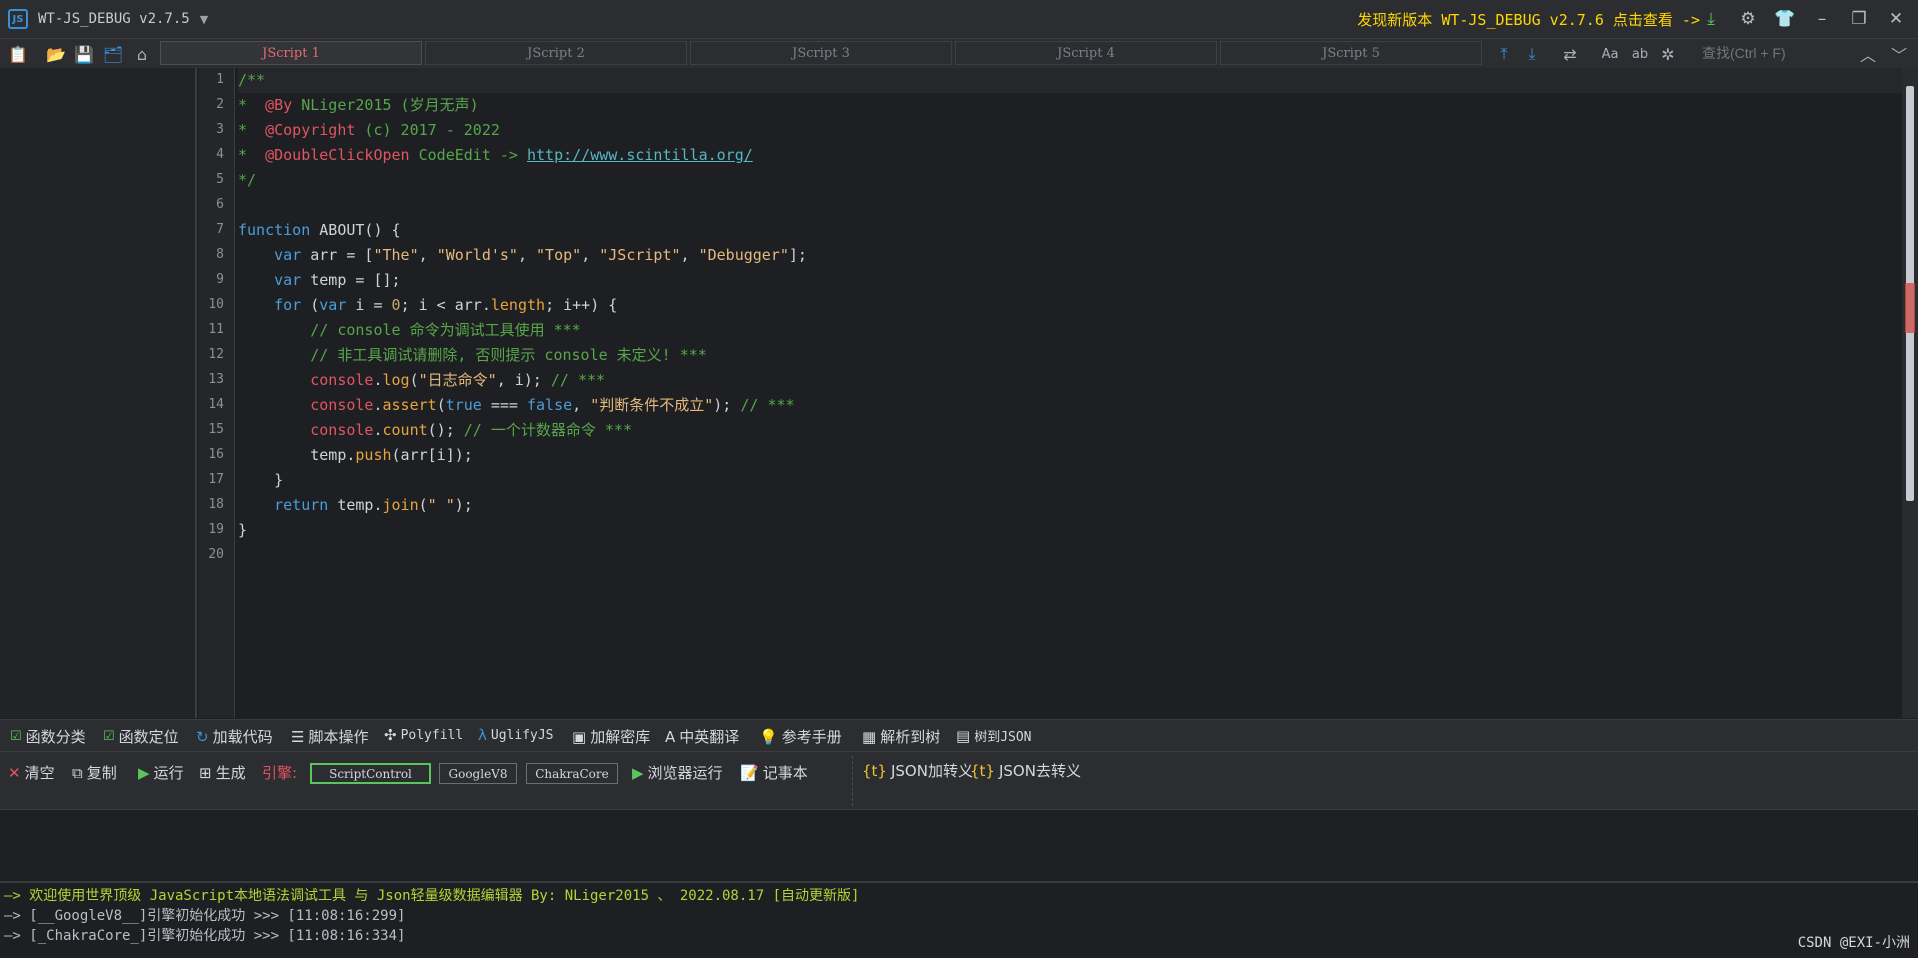  I want to click on skin-shirt-icon: 👕, so click(1785, 19).